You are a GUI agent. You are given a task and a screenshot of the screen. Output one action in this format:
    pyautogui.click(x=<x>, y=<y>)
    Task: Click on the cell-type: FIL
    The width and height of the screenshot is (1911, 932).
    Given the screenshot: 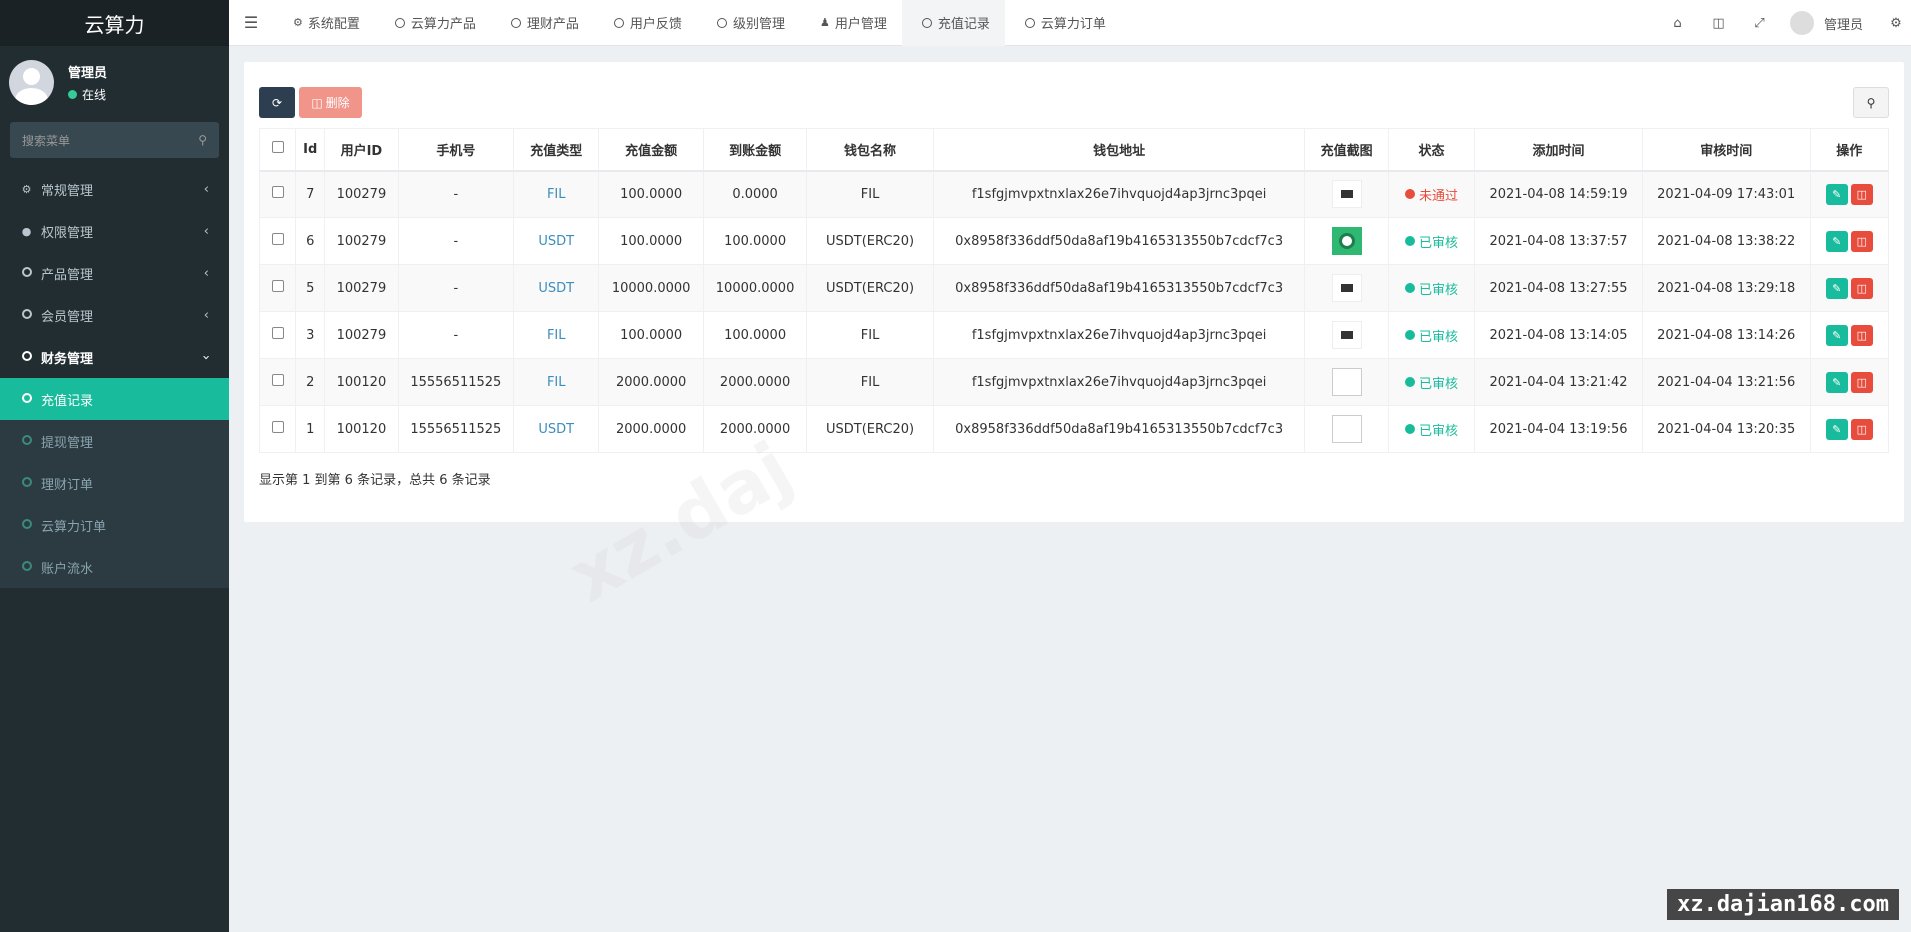 What is the action you would take?
    pyautogui.click(x=556, y=382)
    